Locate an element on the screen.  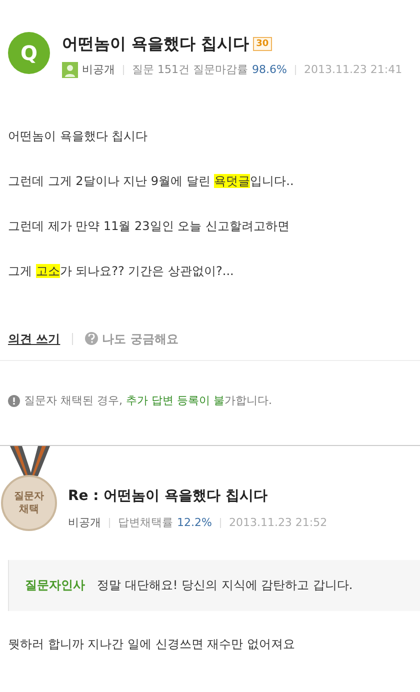
avatar-icon is located at coordinates (70, 70).